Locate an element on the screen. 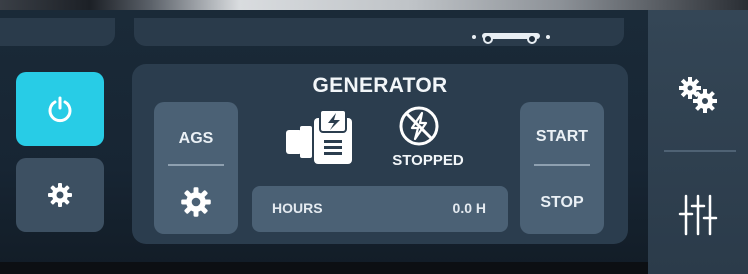  ags-button: AGS is located at coordinates (196, 168).